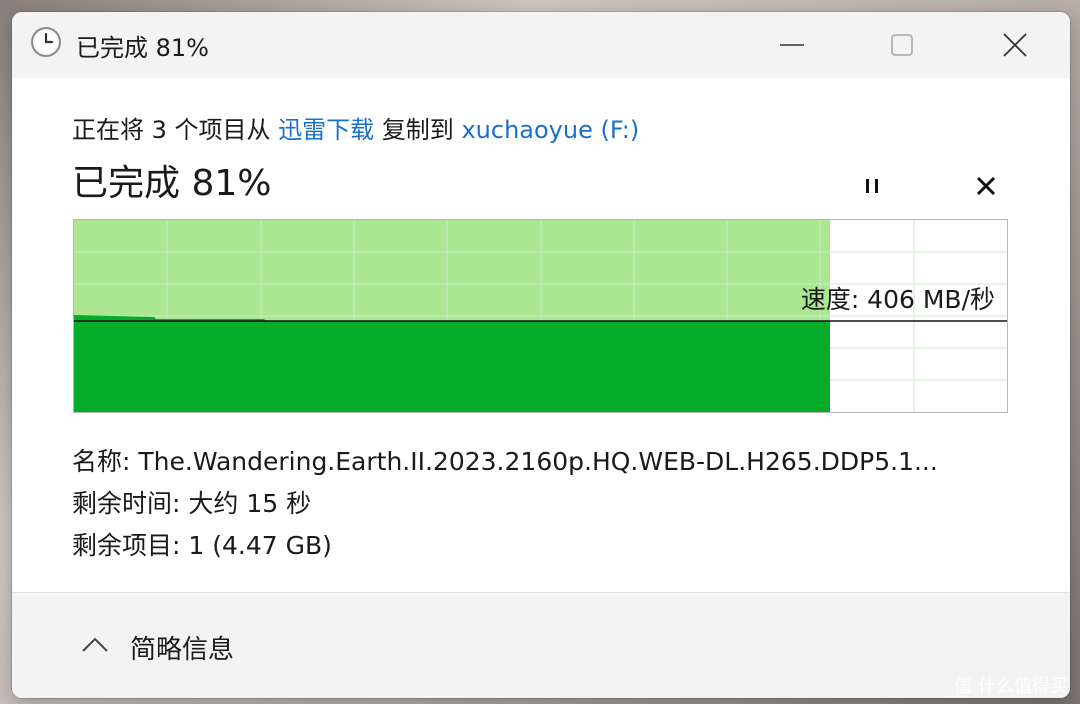 The width and height of the screenshot is (1080, 704). I want to click on progress-status: 已完成 81%, so click(172, 183).